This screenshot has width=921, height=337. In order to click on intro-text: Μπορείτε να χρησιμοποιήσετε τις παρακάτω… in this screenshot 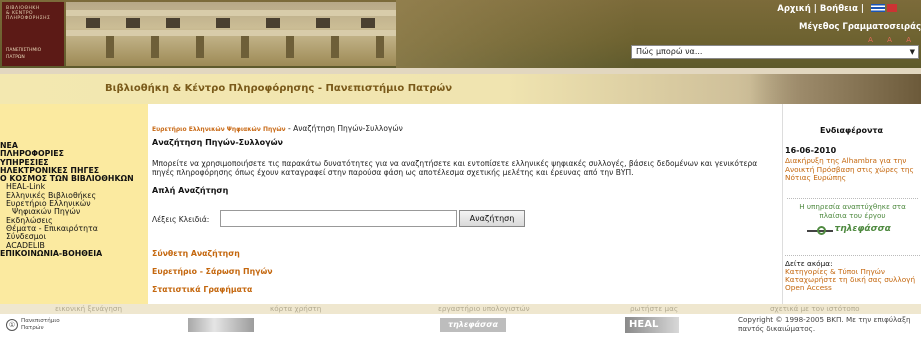, I will do `click(455, 168)`.